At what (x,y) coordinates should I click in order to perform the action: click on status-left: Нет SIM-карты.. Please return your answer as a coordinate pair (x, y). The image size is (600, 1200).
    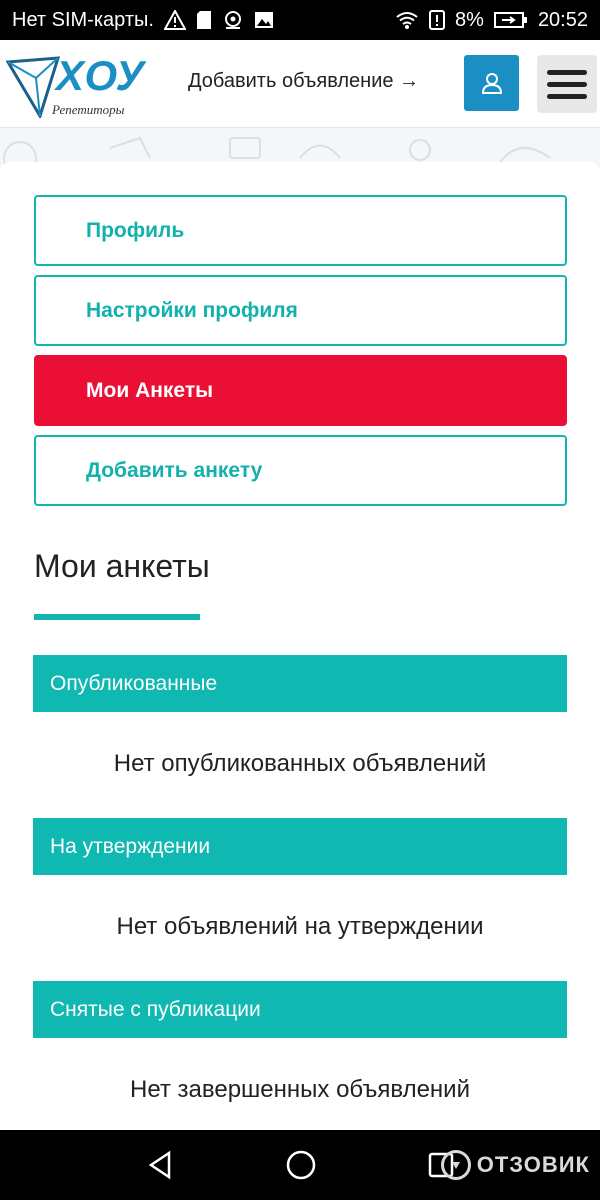
    Looking at the image, I should click on (143, 20).